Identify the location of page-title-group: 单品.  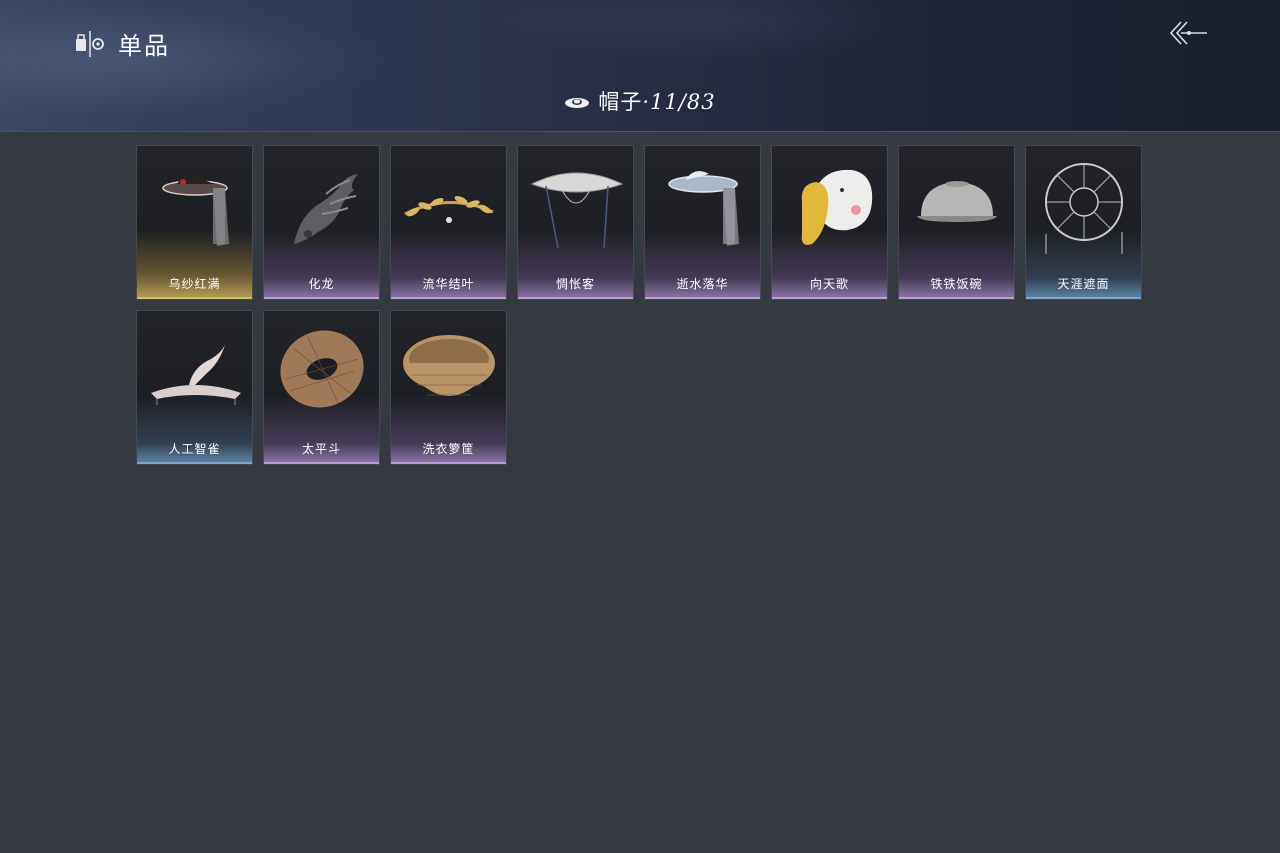
(122, 43).